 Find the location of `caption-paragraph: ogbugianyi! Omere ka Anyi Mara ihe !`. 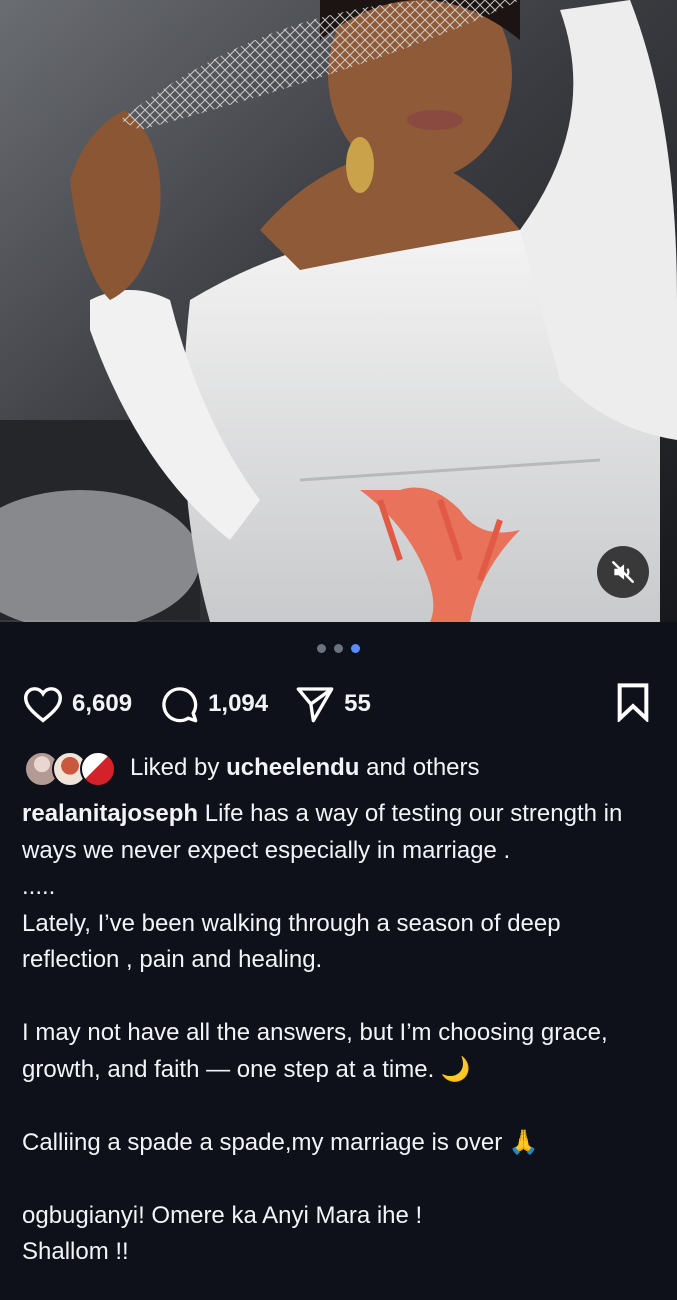

caption-paragraph: ogbugianyi! Omere ka Anyi Mara ihe ! is located at coordinates (222, 1215).